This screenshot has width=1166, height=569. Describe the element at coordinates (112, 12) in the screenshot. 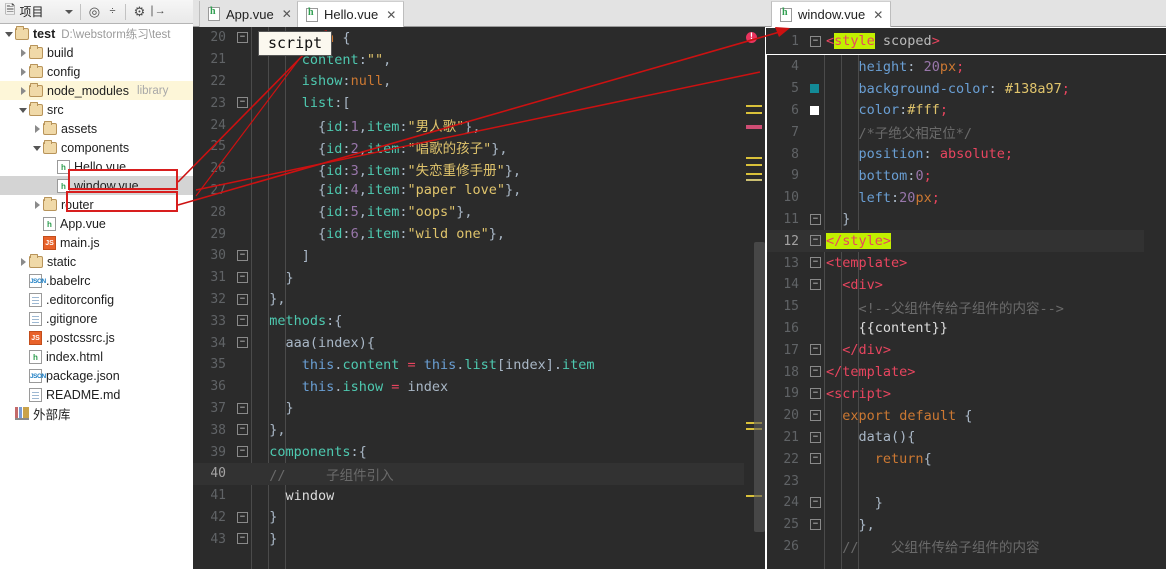

I see `collapse-all-icon: ÷` at that location.